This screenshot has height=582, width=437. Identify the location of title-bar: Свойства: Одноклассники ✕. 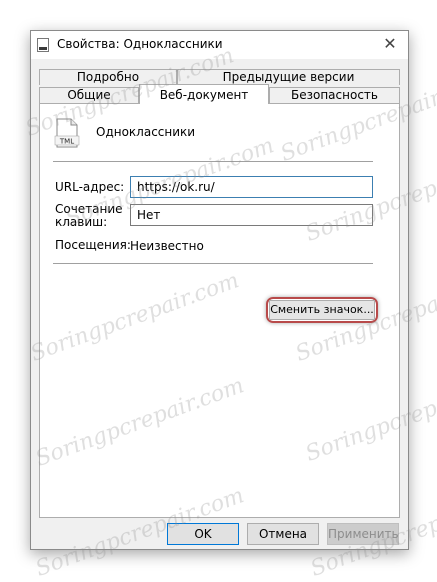
(219, 45).